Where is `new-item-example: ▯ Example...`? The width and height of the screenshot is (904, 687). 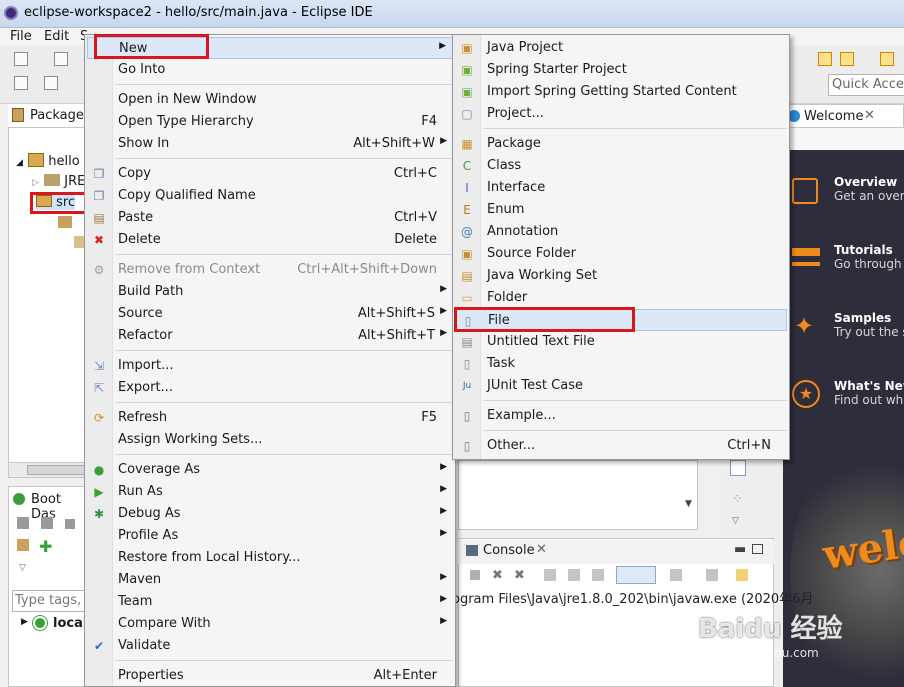 new-item-example: ▯ Example... is located at coordinates (621, 416).